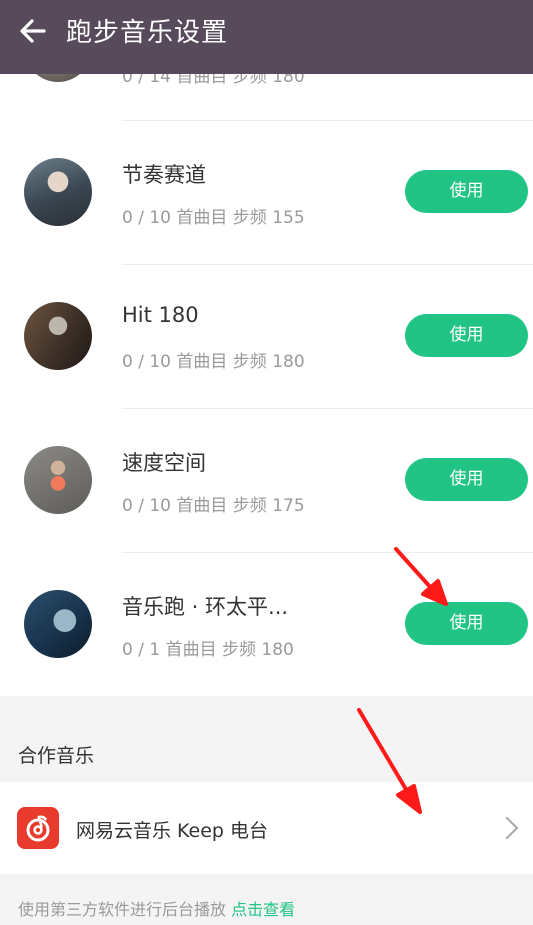  What do you see at coordinates (33, 31) in the screenshot?
I see `arrow-left-icon` at bounding box center [33, 31].